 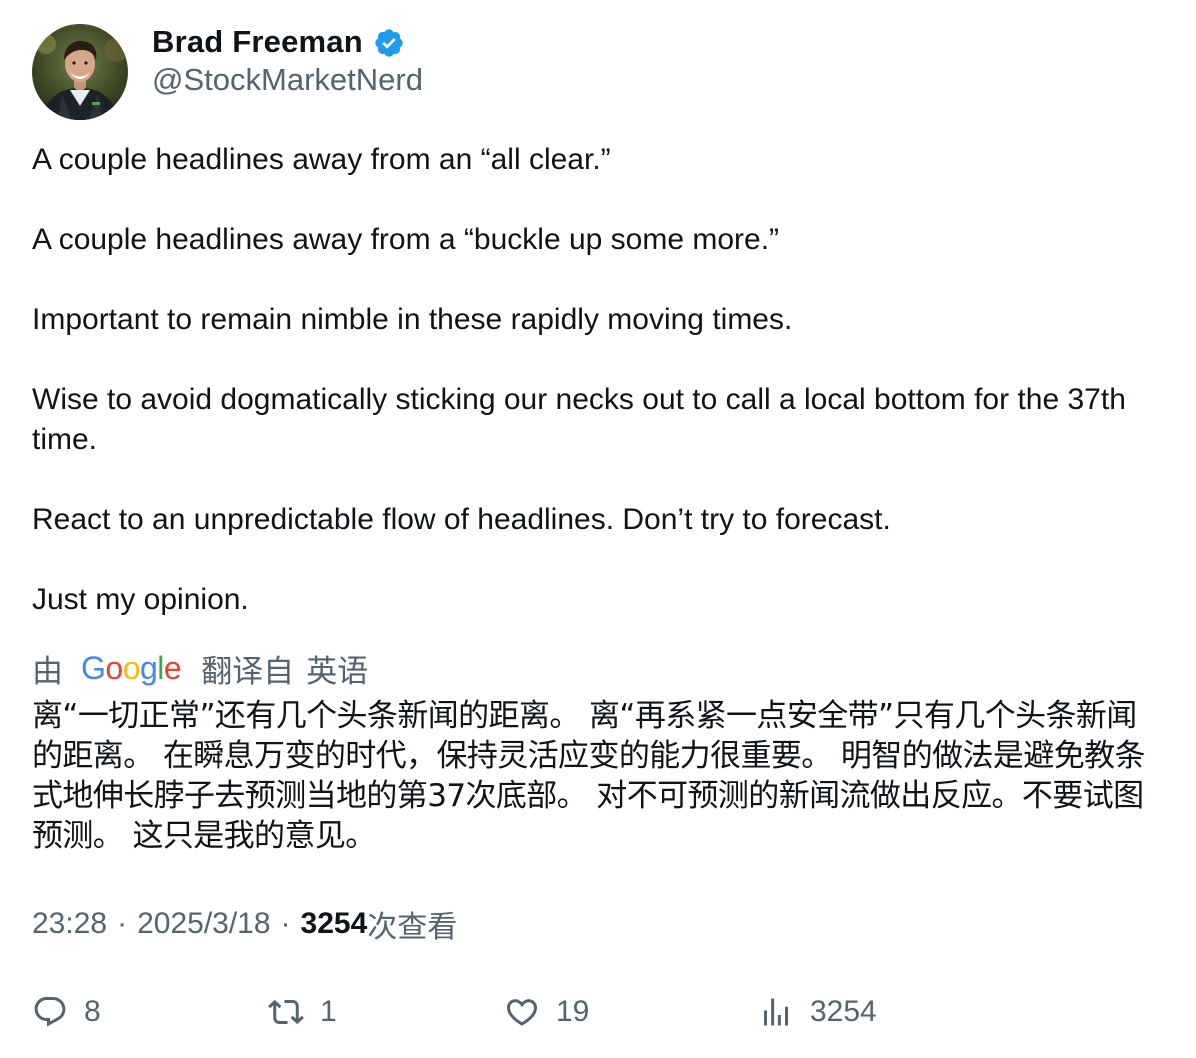 I want to click on tweet-time: 23:28, so click(x=69, y=924).